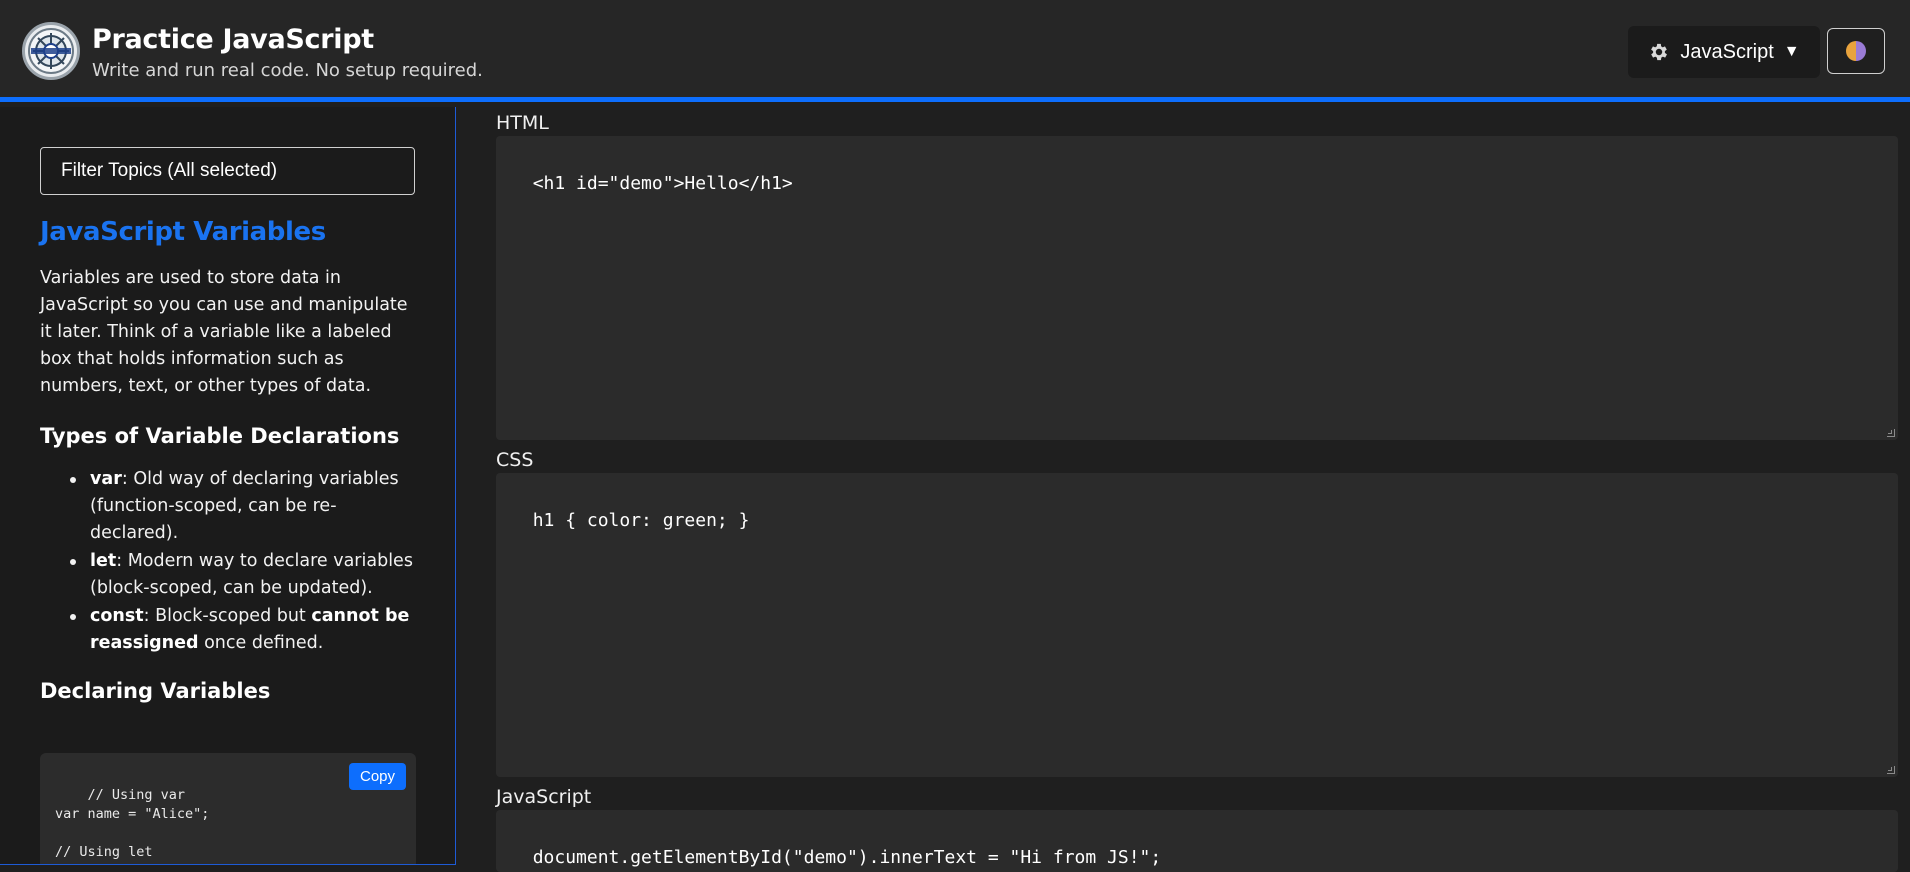 Image resolution: width=1910 pixels, height=872 pixels. Describe the element at coordinates (1791, 51) in the screenshot. I see `chevron-down-icon: ▼` at that location.